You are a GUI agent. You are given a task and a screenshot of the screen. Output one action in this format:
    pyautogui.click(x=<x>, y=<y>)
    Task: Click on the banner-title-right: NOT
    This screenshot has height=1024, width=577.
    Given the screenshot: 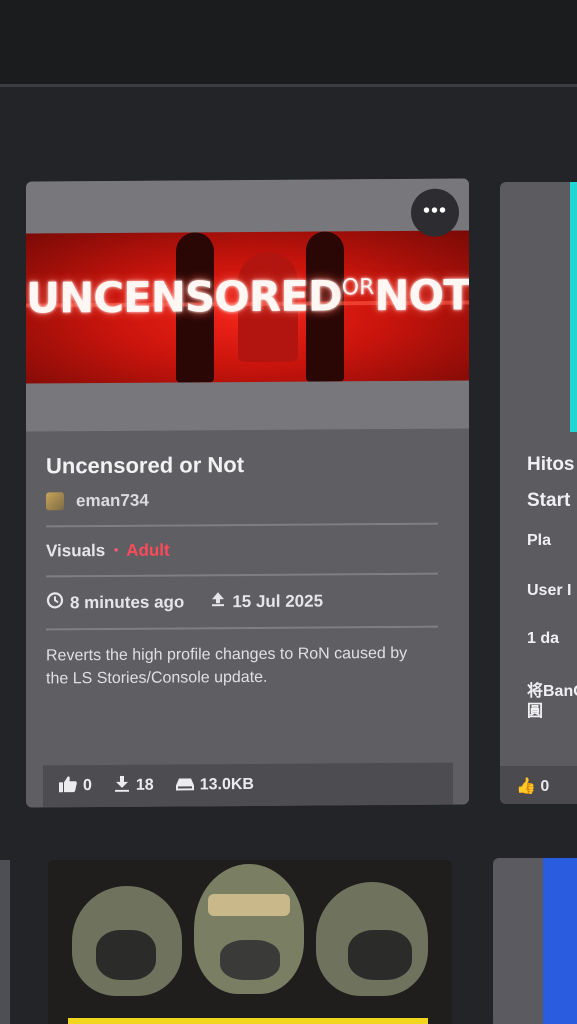 What is the action you would take?
    pyautogui.click(x=421, y=295)
    